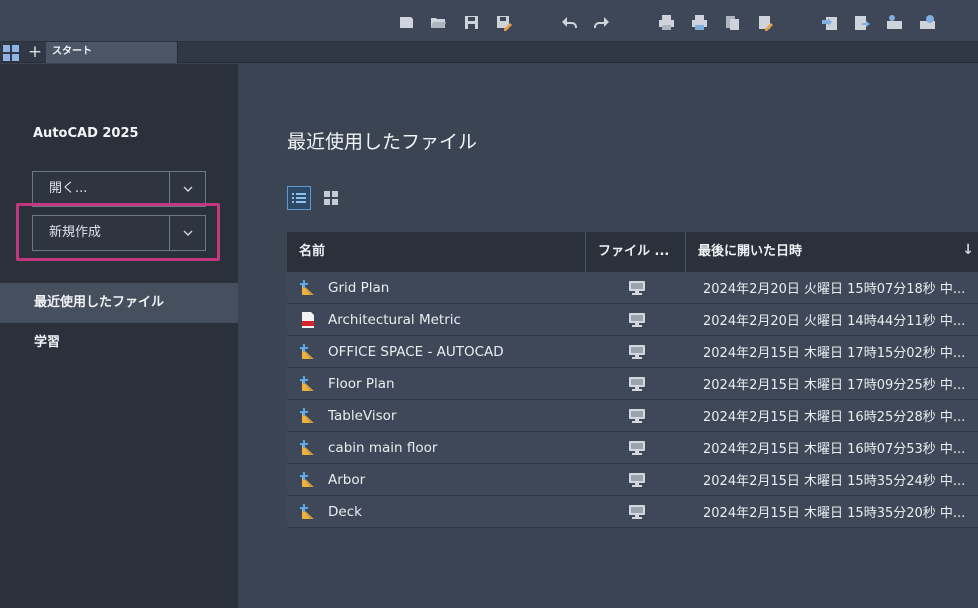 Image resolution: width=978 pixels, height=608 pixels. Describe the element at coordinates (394, 319) in the screenshot. I see `file-name: Architectural Metric` at that location.